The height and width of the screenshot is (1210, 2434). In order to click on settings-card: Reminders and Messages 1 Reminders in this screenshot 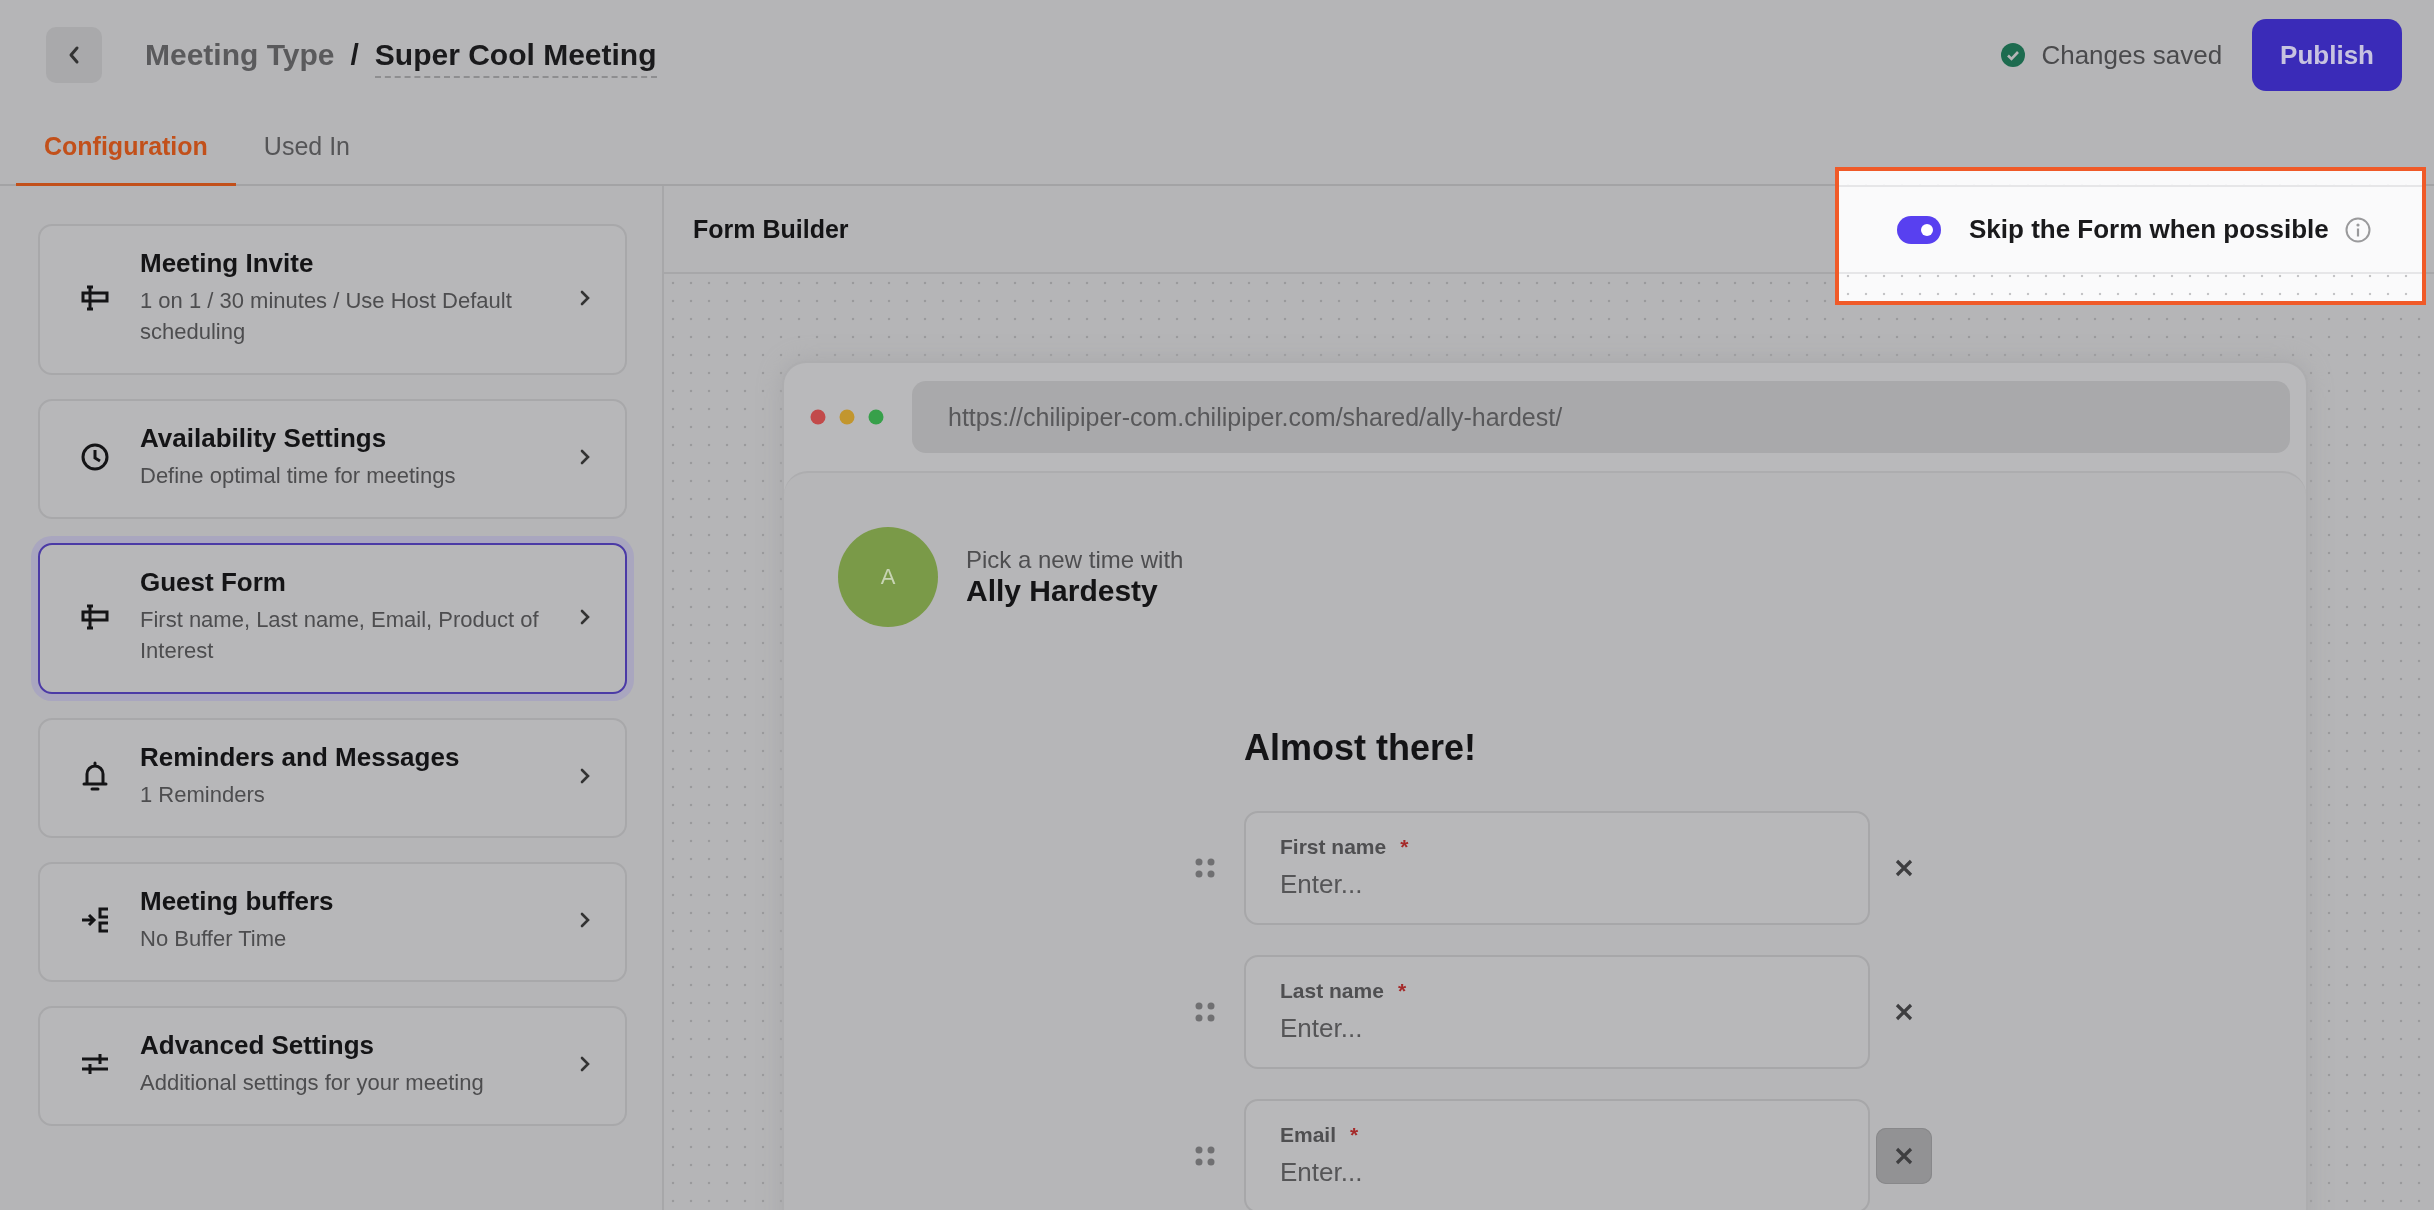, I will do `click(332, 778)`.